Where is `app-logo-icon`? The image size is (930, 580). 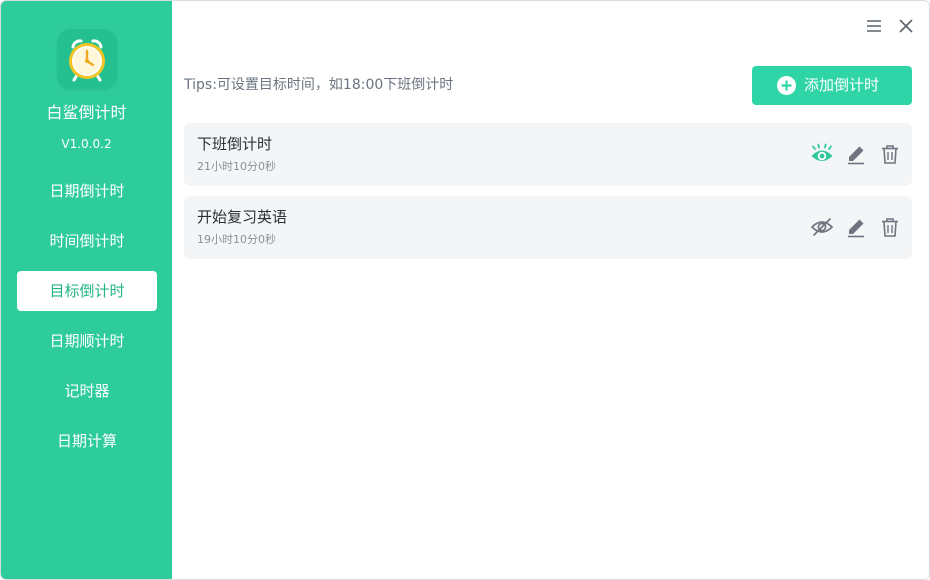 app-logo-icon is located at coordinates (87, 59).